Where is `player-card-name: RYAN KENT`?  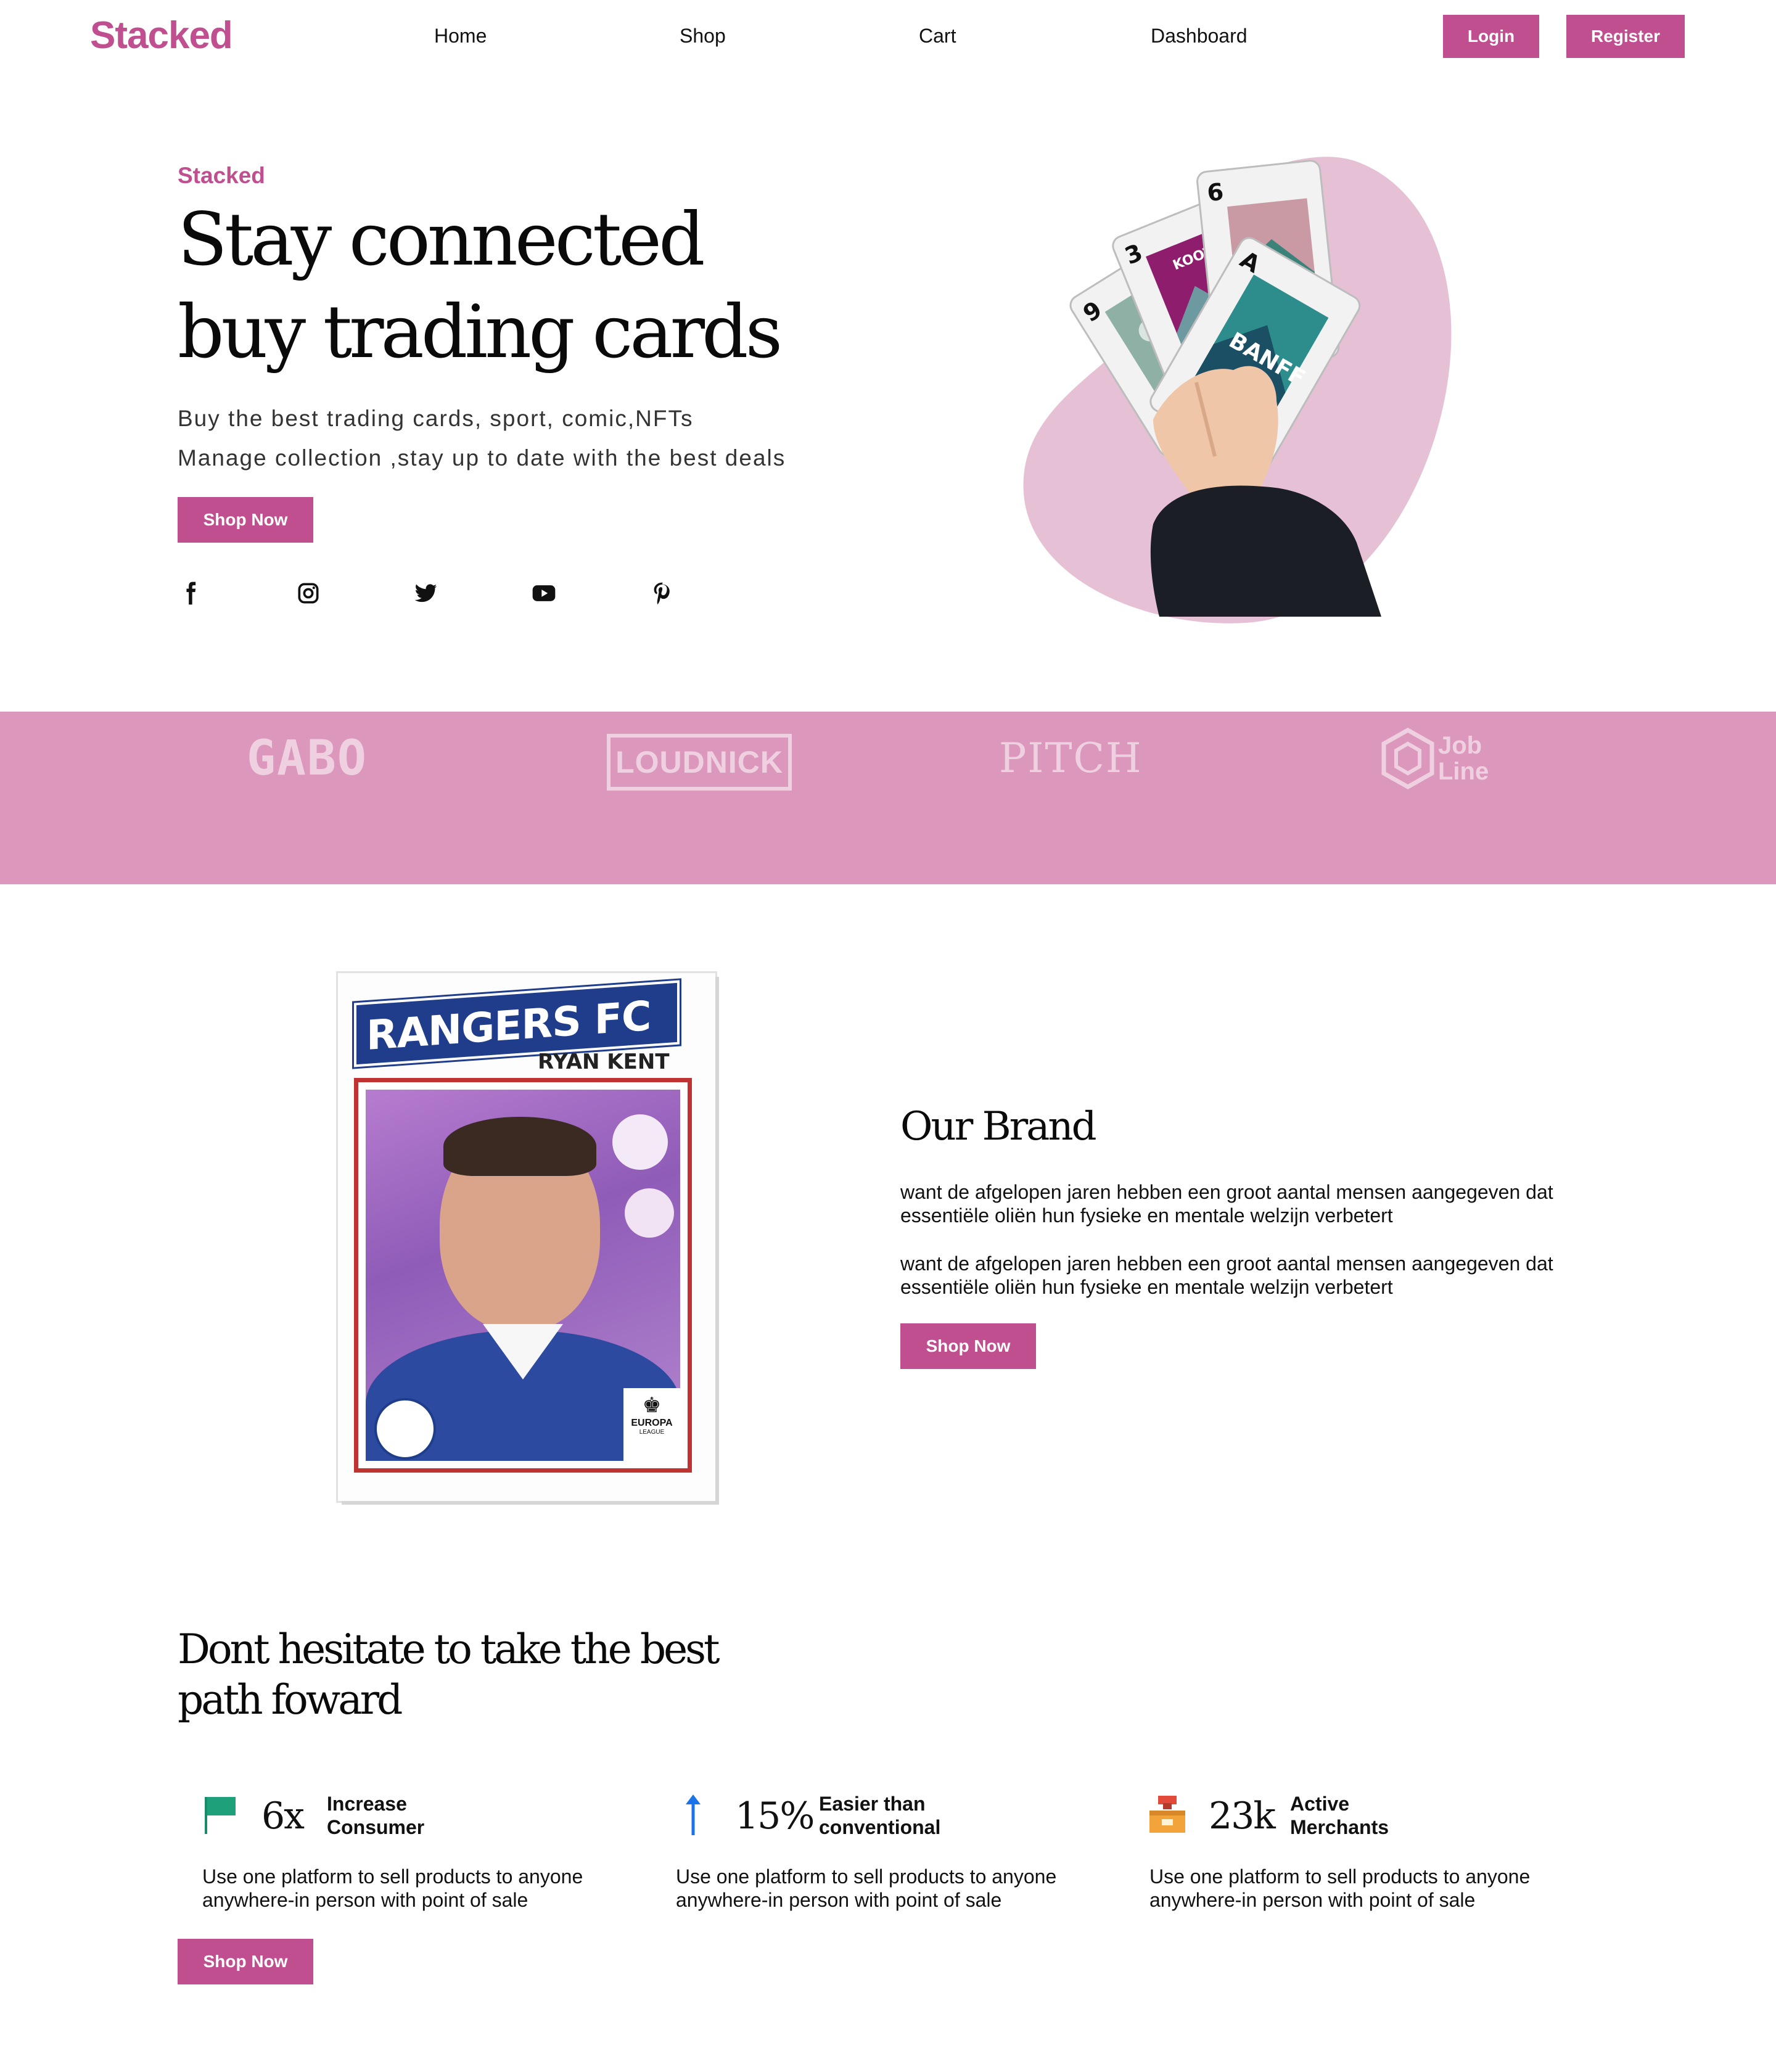 player-card-name: RYAN KENT is located at coordinates (604, 1062).